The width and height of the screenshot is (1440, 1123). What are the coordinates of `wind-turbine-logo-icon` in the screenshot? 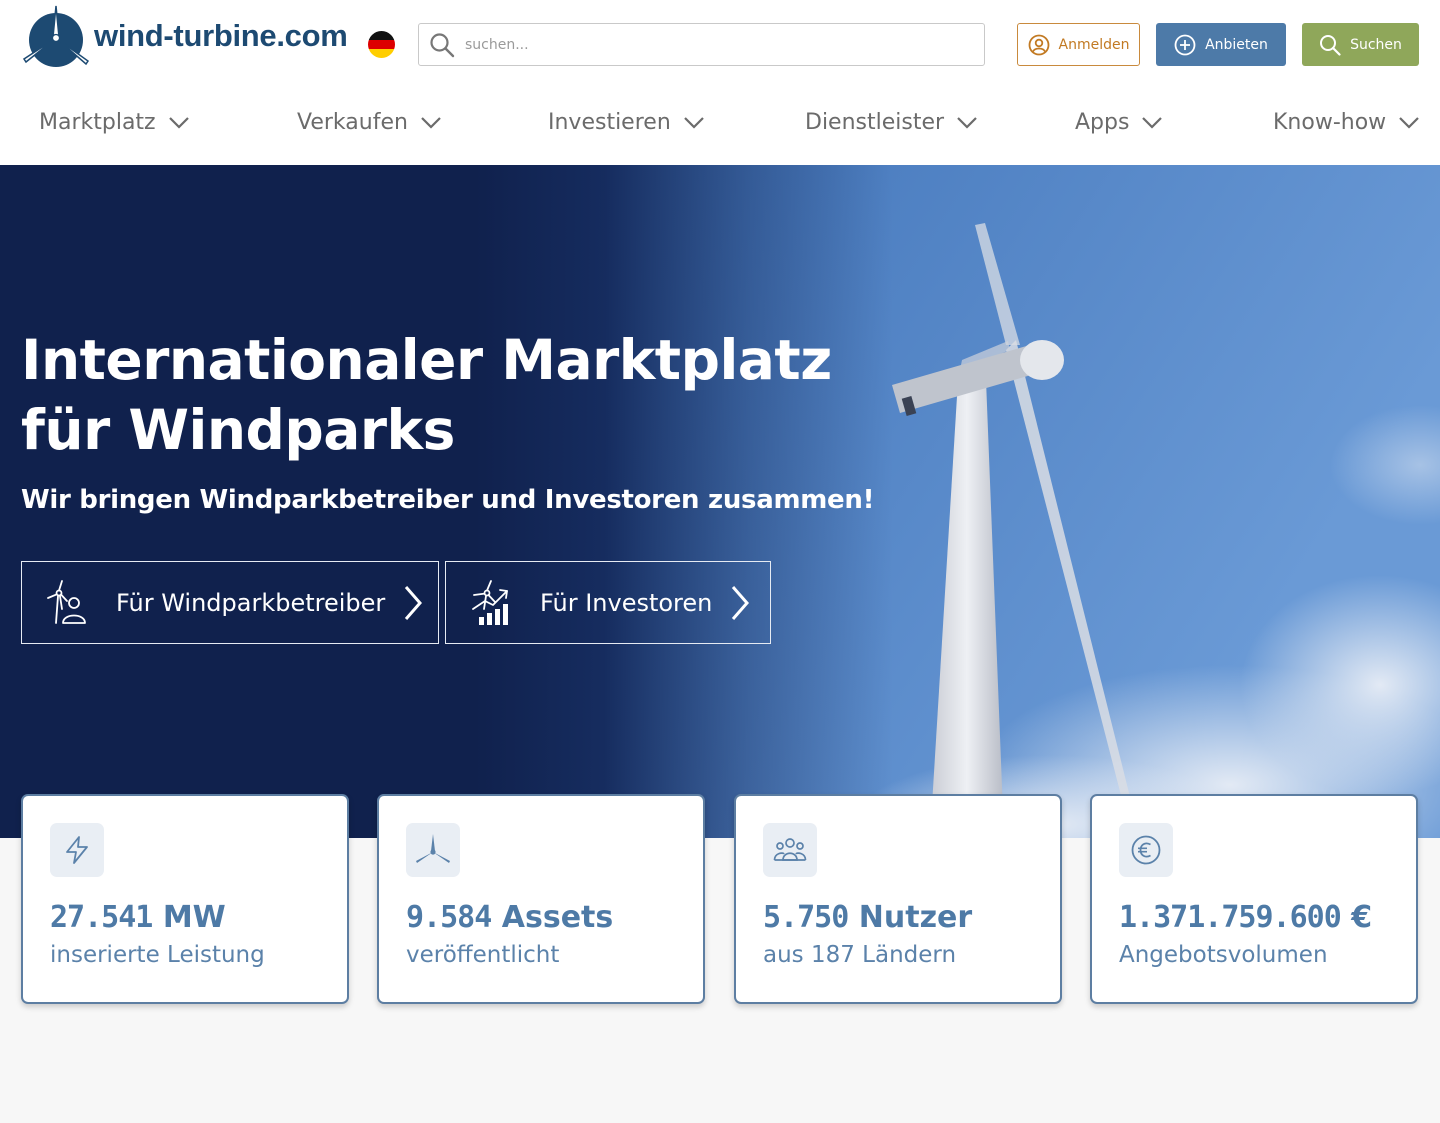 It's located at (56, 36).